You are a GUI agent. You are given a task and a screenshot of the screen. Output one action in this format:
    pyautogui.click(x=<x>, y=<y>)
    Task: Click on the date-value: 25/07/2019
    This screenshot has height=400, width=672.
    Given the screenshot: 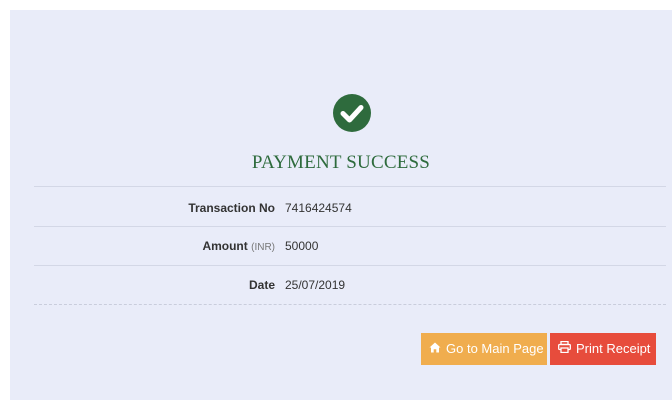 What is the action you would take?
    pyautogui.click(x=315, y=285)
    